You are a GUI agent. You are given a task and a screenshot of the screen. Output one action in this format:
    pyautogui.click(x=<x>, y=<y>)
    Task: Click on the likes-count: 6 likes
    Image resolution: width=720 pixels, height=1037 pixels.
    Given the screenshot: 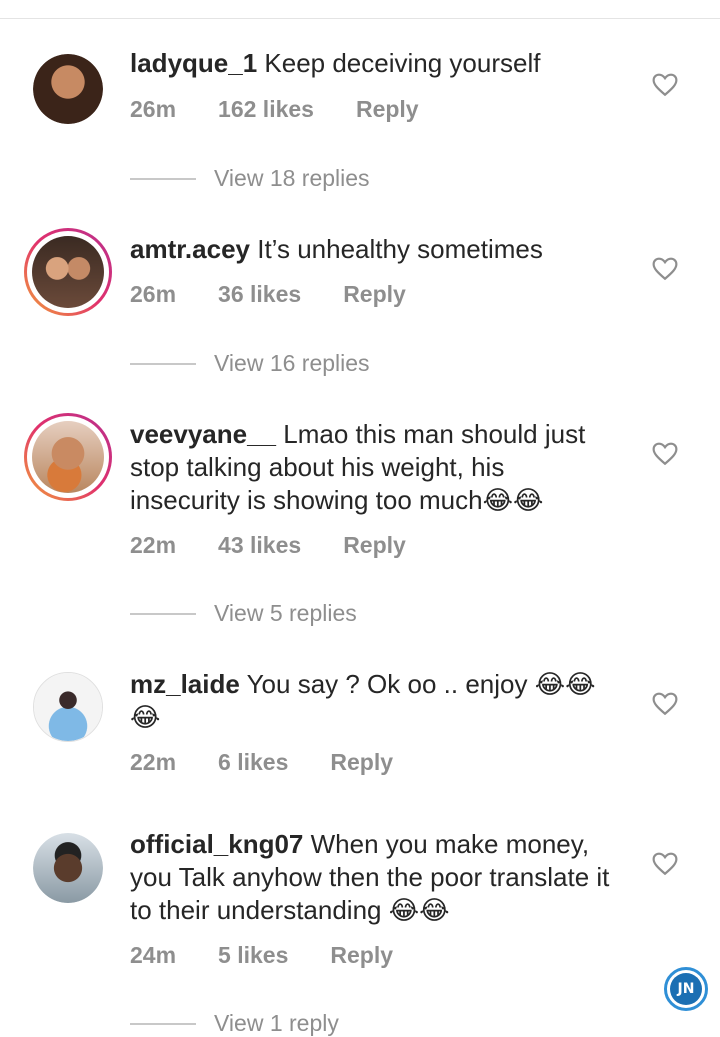 What is the action you would take?
    pyautogui.click(x=253, y=762)
    